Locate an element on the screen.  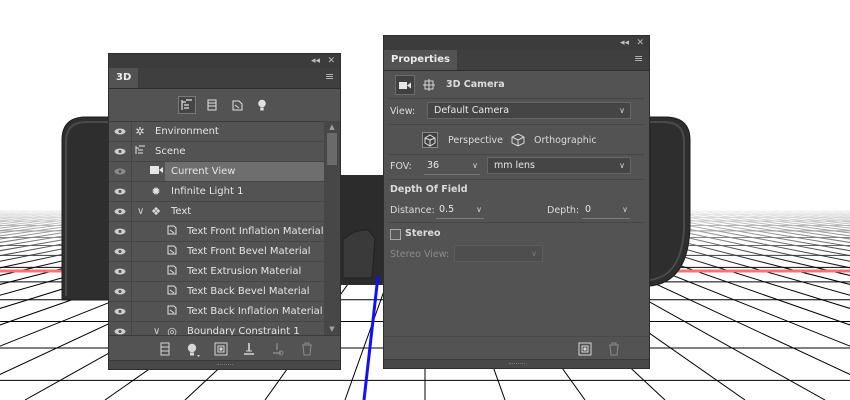
stereo-checkbox is located at coordinates (395, 234).